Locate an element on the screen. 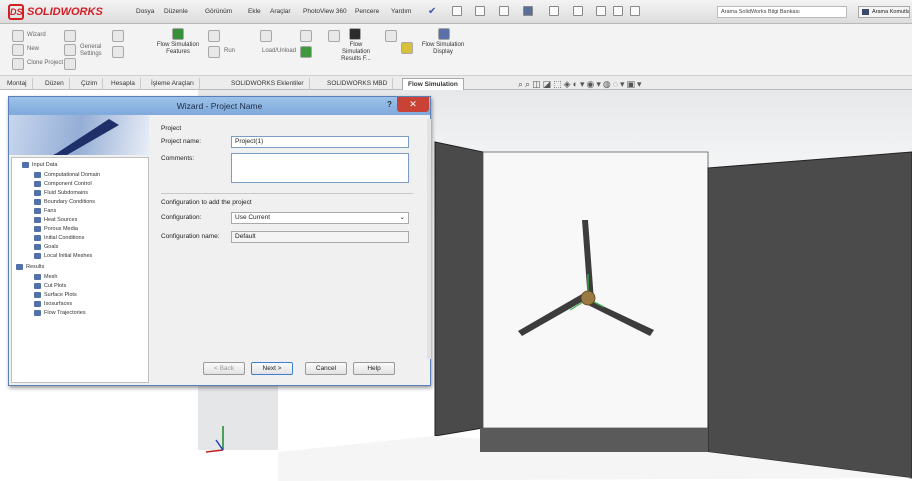  solidworks-logo: DS SOLIDWORKS is located at coordinates (60, 12).